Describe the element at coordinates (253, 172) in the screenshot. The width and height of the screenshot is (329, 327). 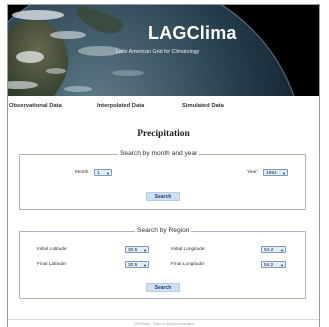
I see `year-label: Year:` at that location.